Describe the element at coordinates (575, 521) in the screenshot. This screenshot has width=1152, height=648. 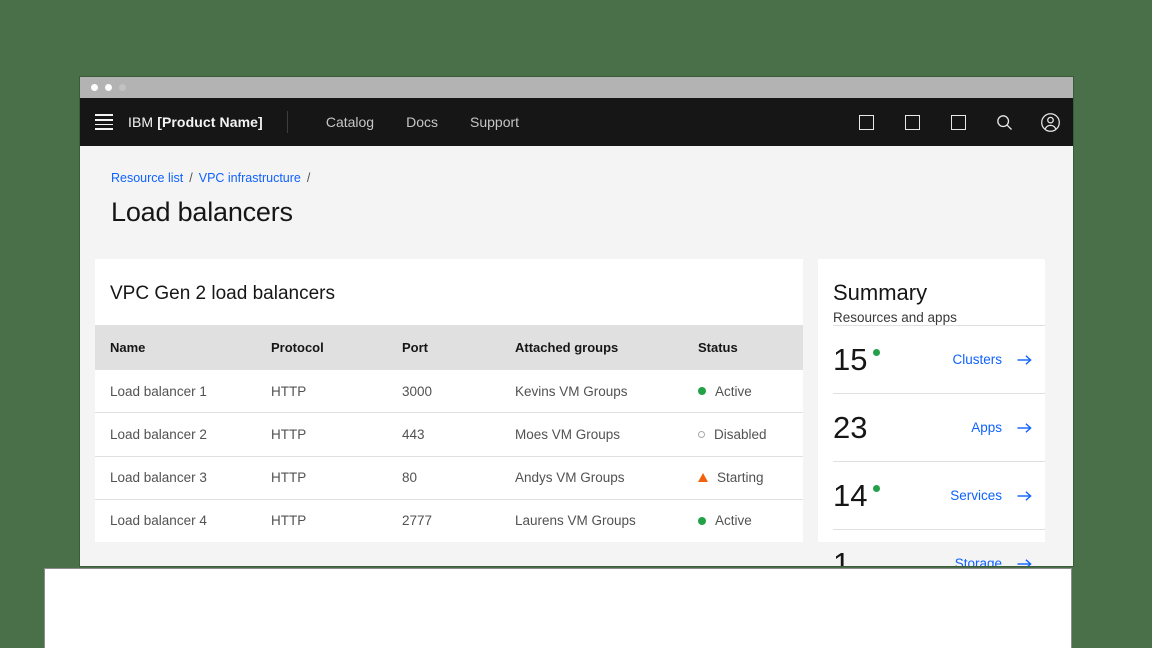
I see `cell-attached-groups: Laurens VM Groups` at that location.